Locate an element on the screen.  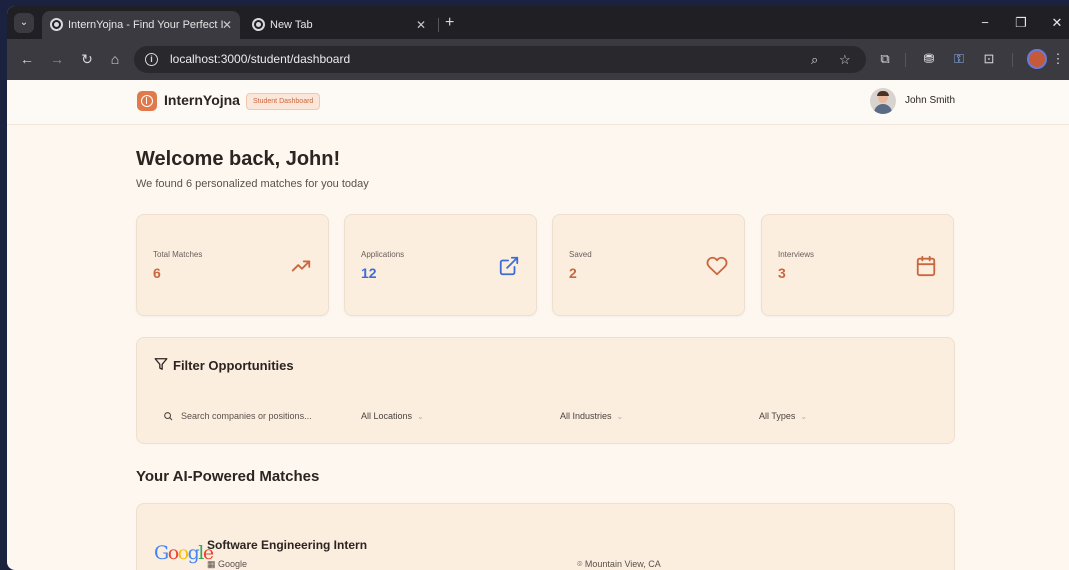
industry-select: All Industries ⌄ is located at coordinates (591, 416).